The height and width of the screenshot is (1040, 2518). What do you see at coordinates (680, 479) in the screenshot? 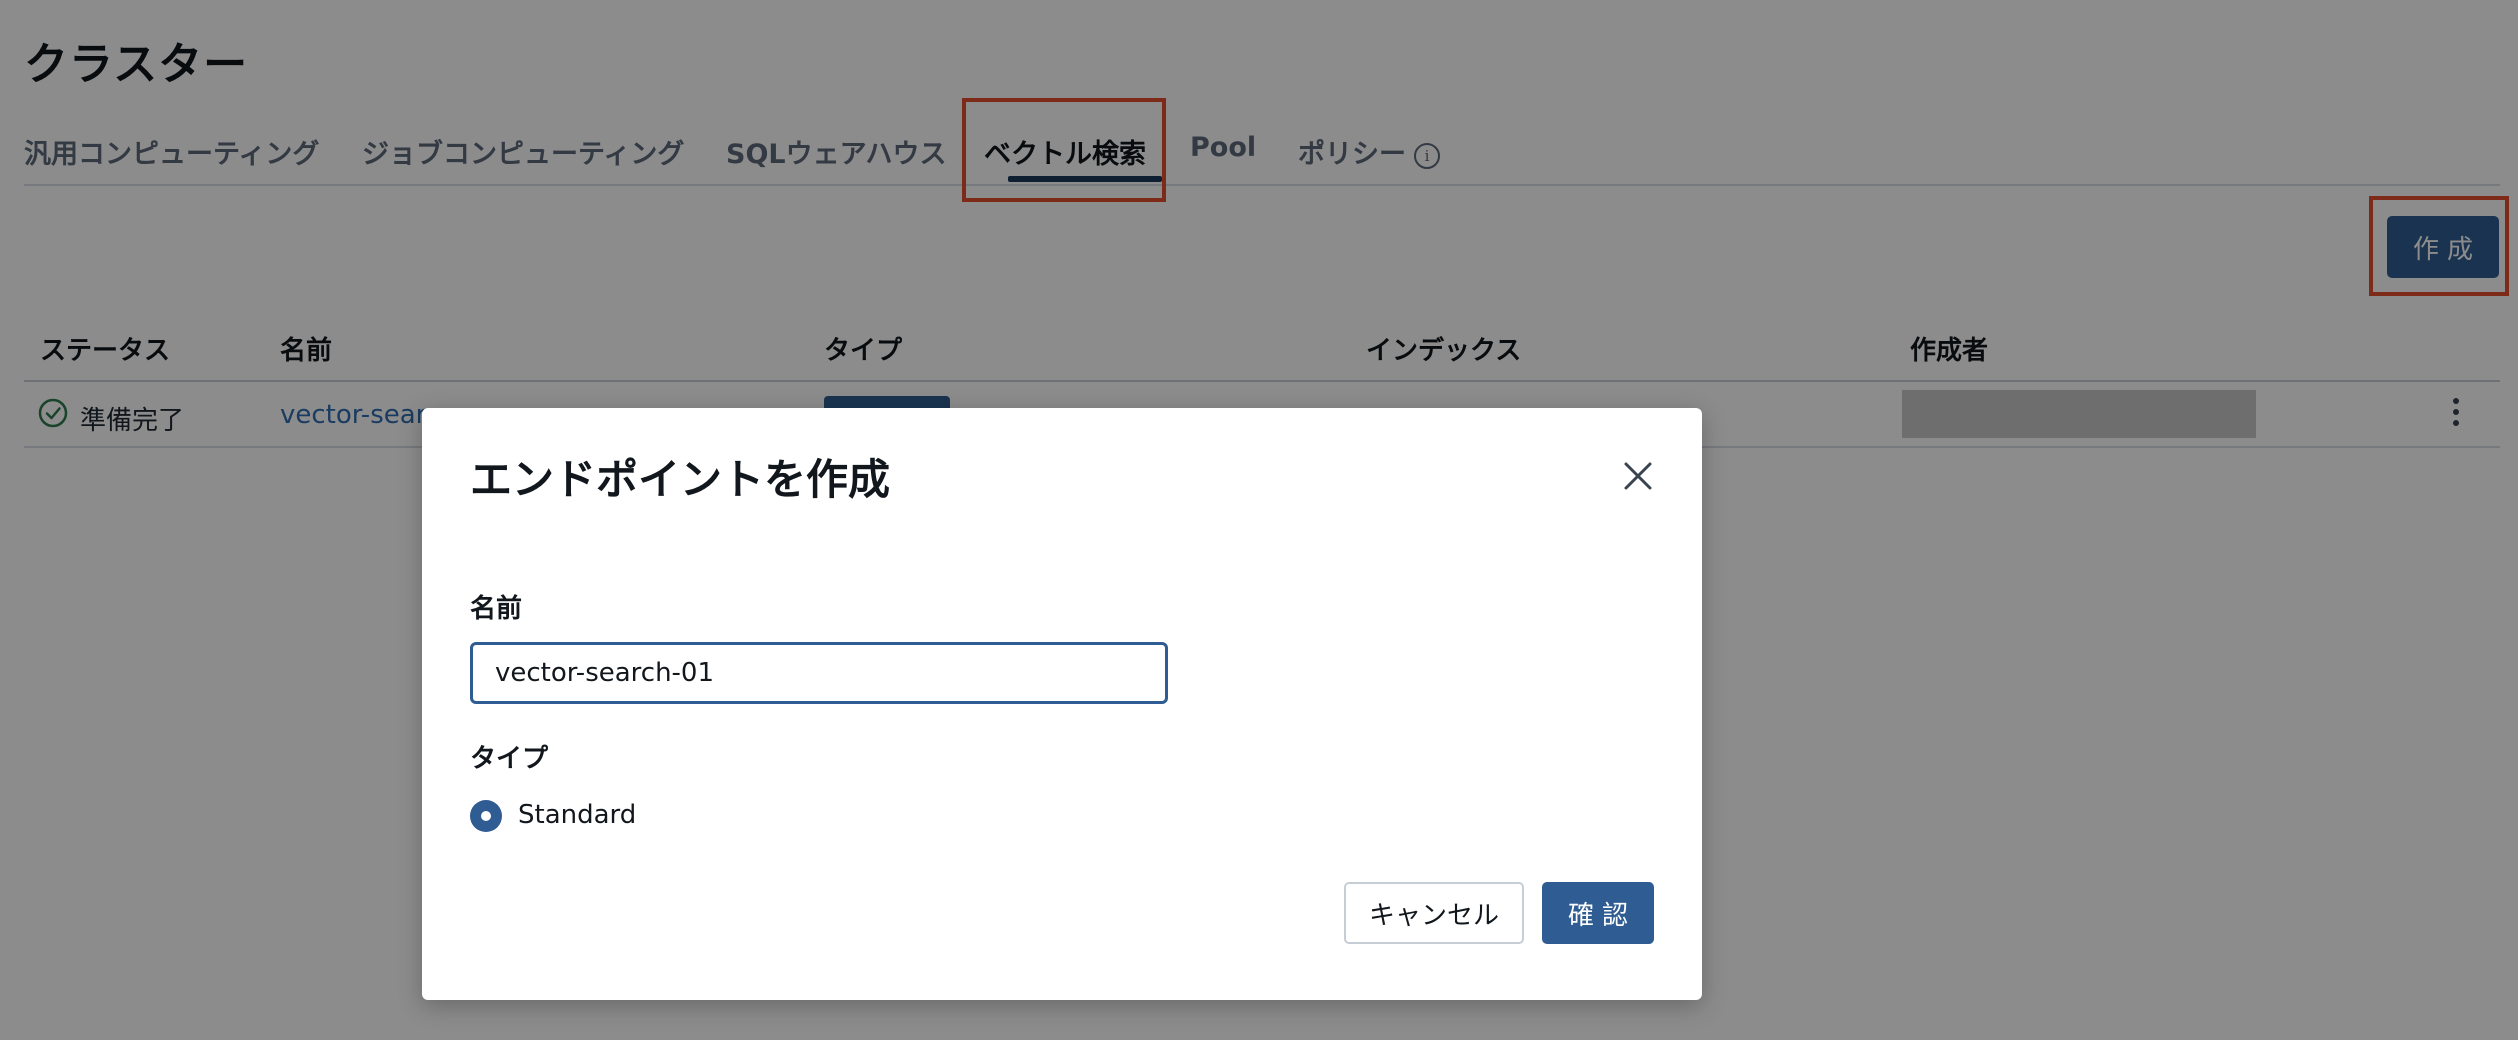
I see `dialog-title: エンドポイントを作成` at bounding box center [680, 479].